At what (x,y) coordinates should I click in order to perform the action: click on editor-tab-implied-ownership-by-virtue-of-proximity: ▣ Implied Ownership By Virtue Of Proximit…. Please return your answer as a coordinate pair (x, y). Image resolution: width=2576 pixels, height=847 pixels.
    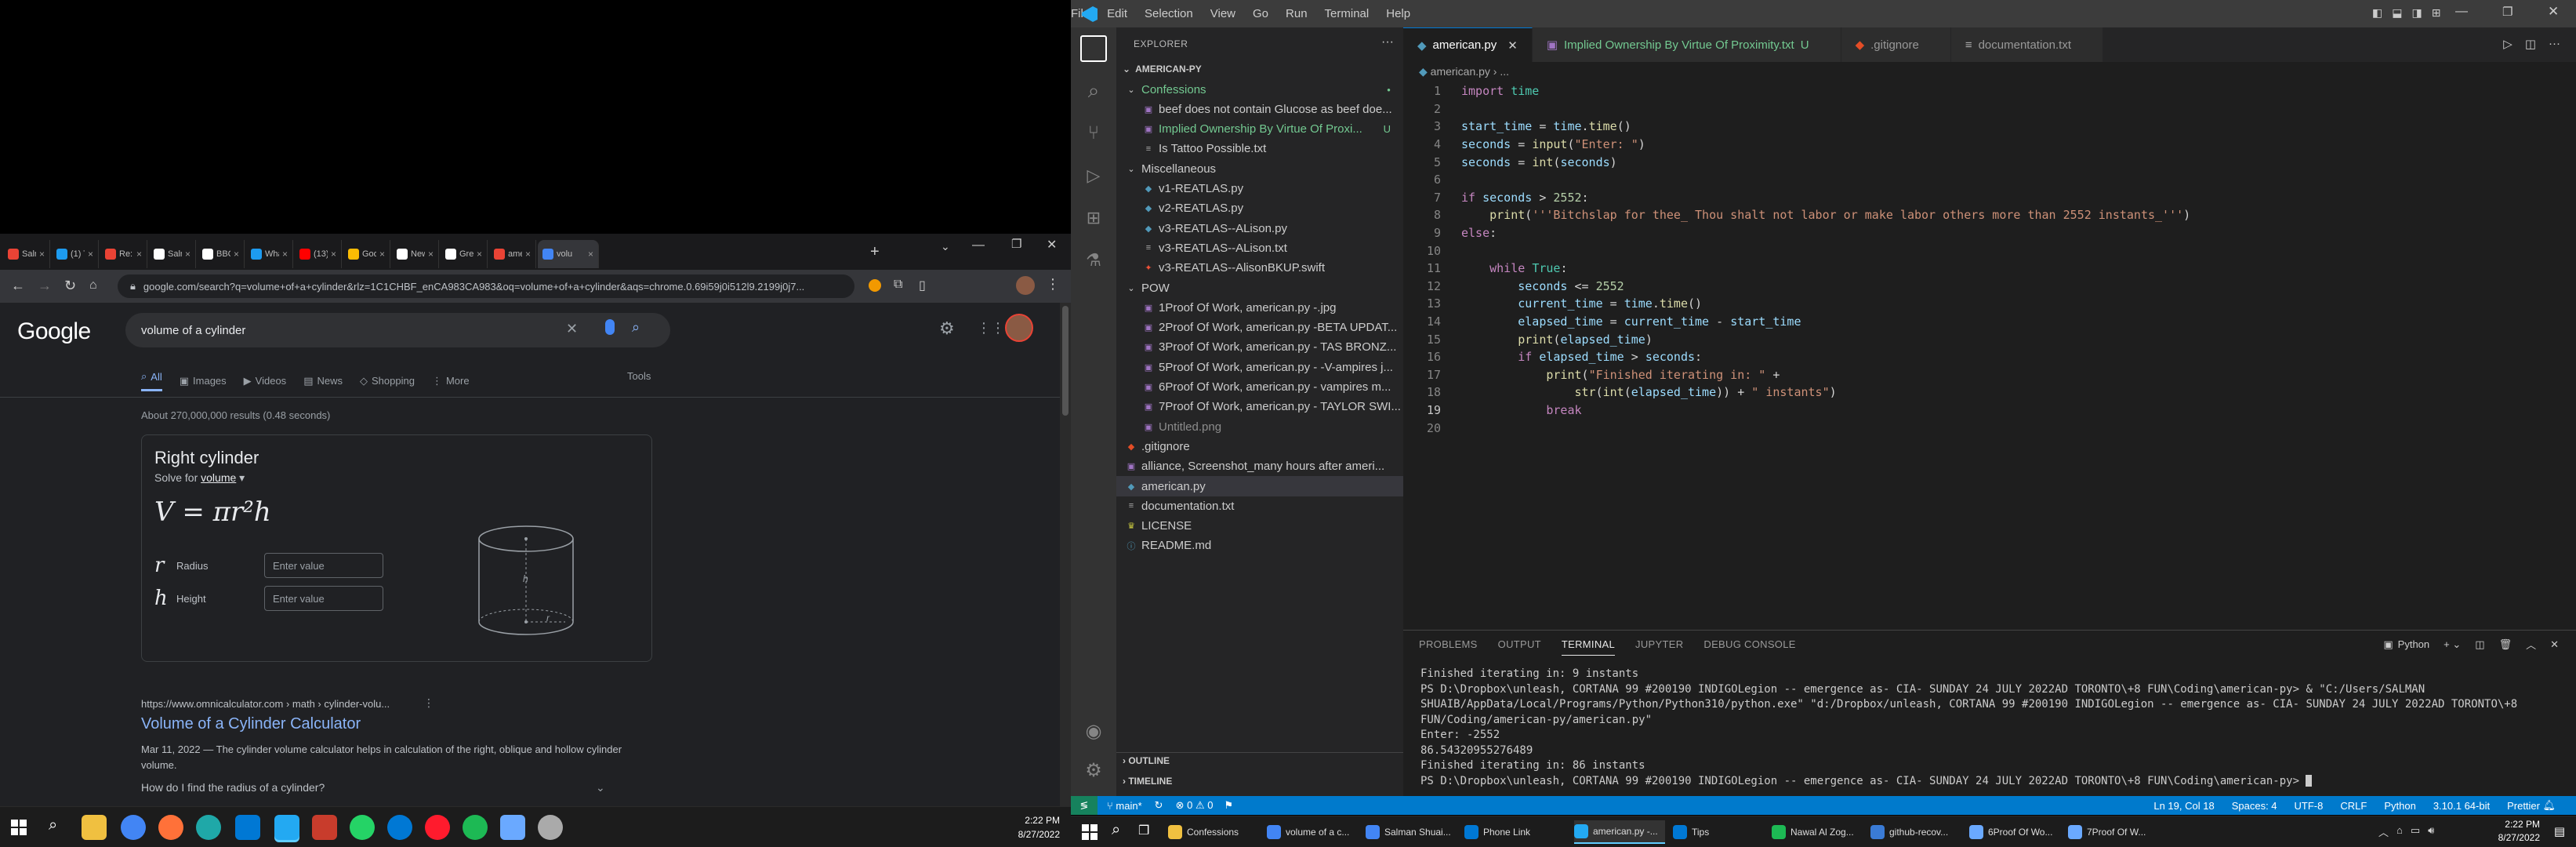
    Looking at the image, I should click on (1687, 44).